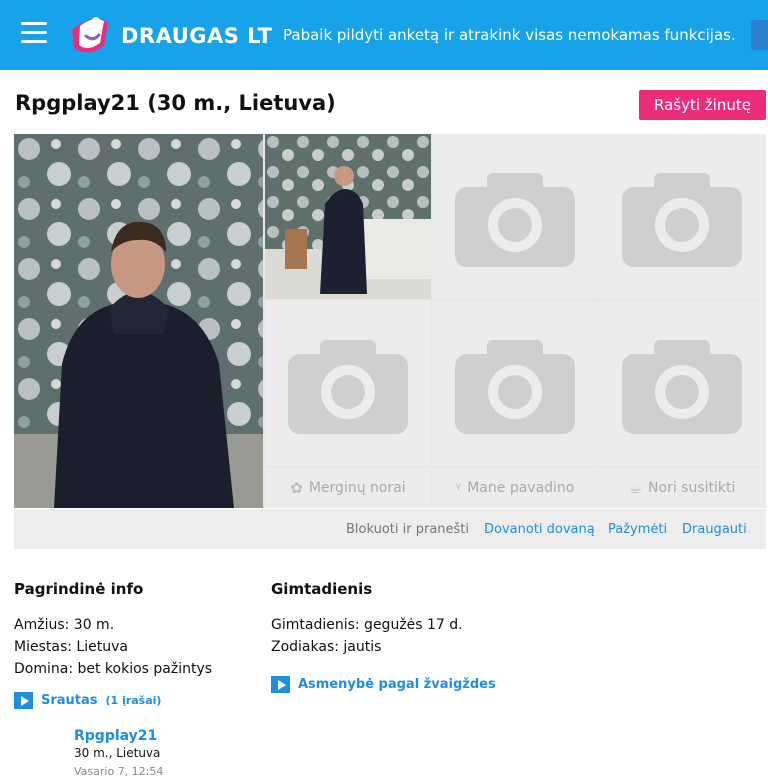  Describe the element at coordinates (115, 736) in the screenshot. I see `feed-post-author: Rpgplay21` at that location.